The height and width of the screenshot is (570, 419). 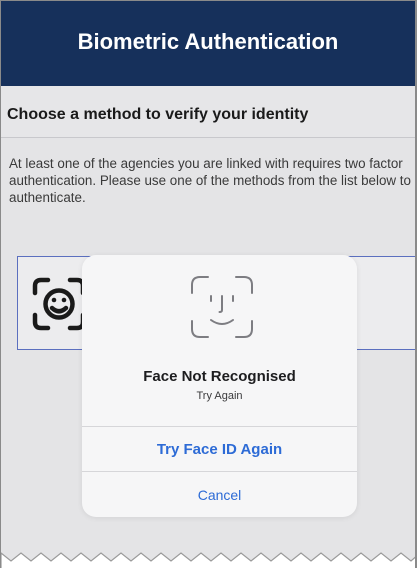 I want to click on torn-edge-divider, so click(x=208, y=560).